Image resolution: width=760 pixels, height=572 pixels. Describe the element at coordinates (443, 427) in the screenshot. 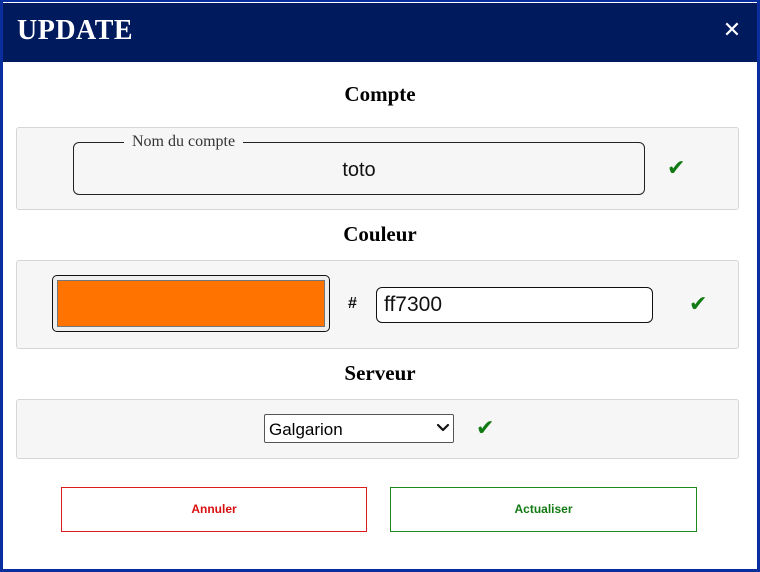

I see `chevron-down-icon` at that location.